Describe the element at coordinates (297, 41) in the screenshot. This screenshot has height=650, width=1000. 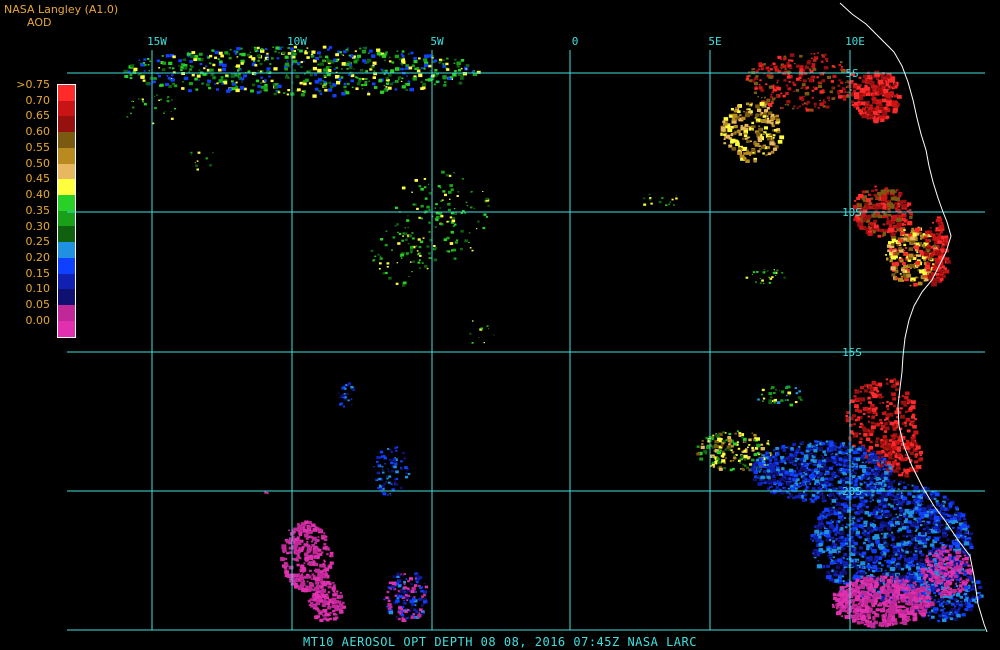
I see `longitude-label: 10W` at that location.